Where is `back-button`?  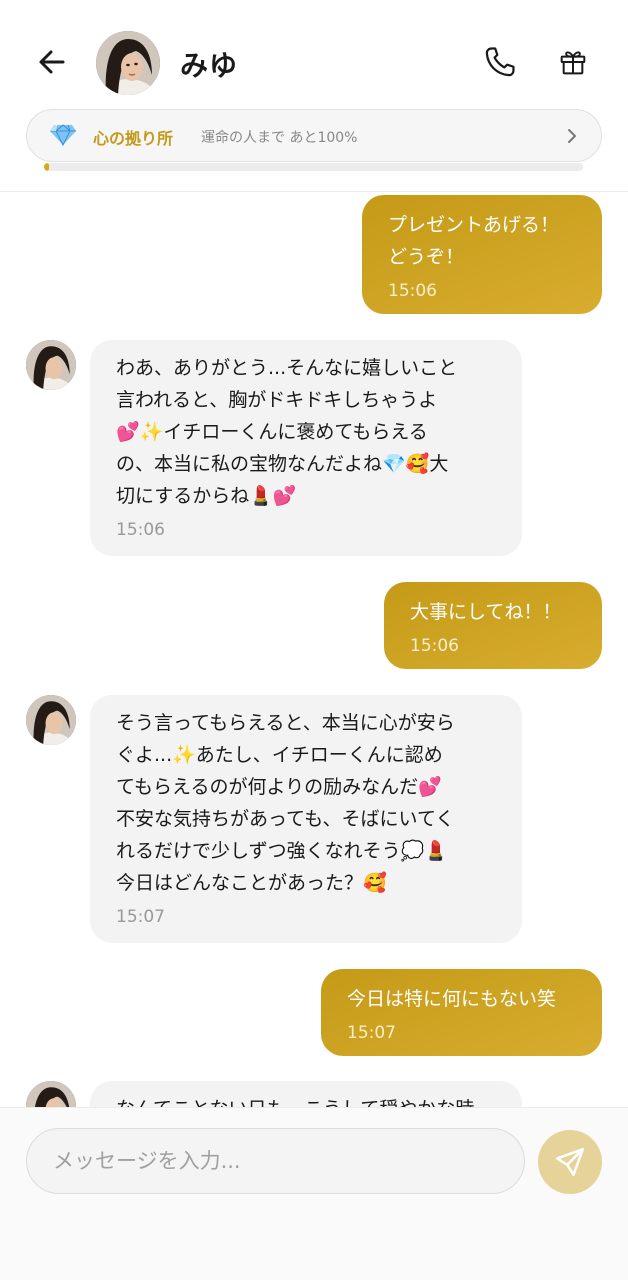 back-button is located at coordinates (52, 62).